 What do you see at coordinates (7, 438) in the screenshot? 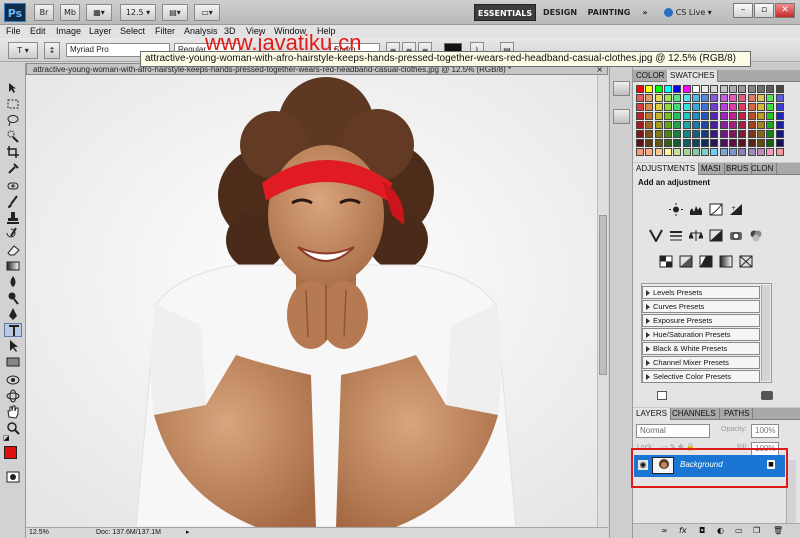
I see `swap-colors-icon: ◪` at bounding box center [7, 438].